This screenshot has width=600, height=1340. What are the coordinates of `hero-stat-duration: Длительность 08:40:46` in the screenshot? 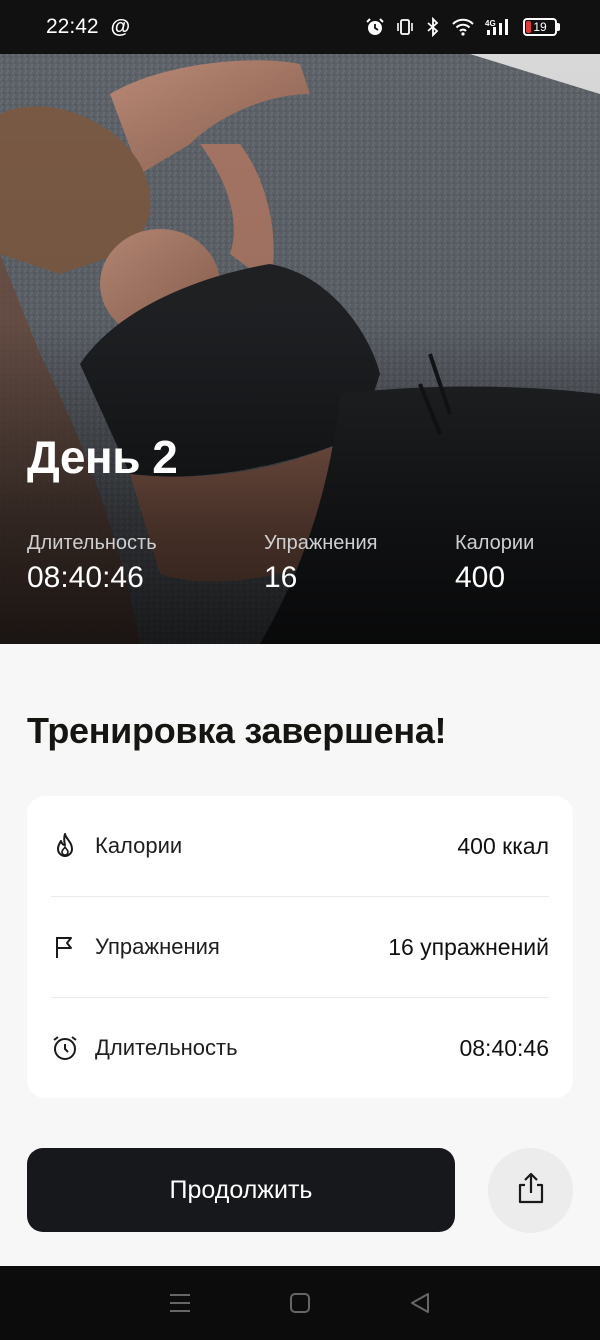 It's located at (92, 563).